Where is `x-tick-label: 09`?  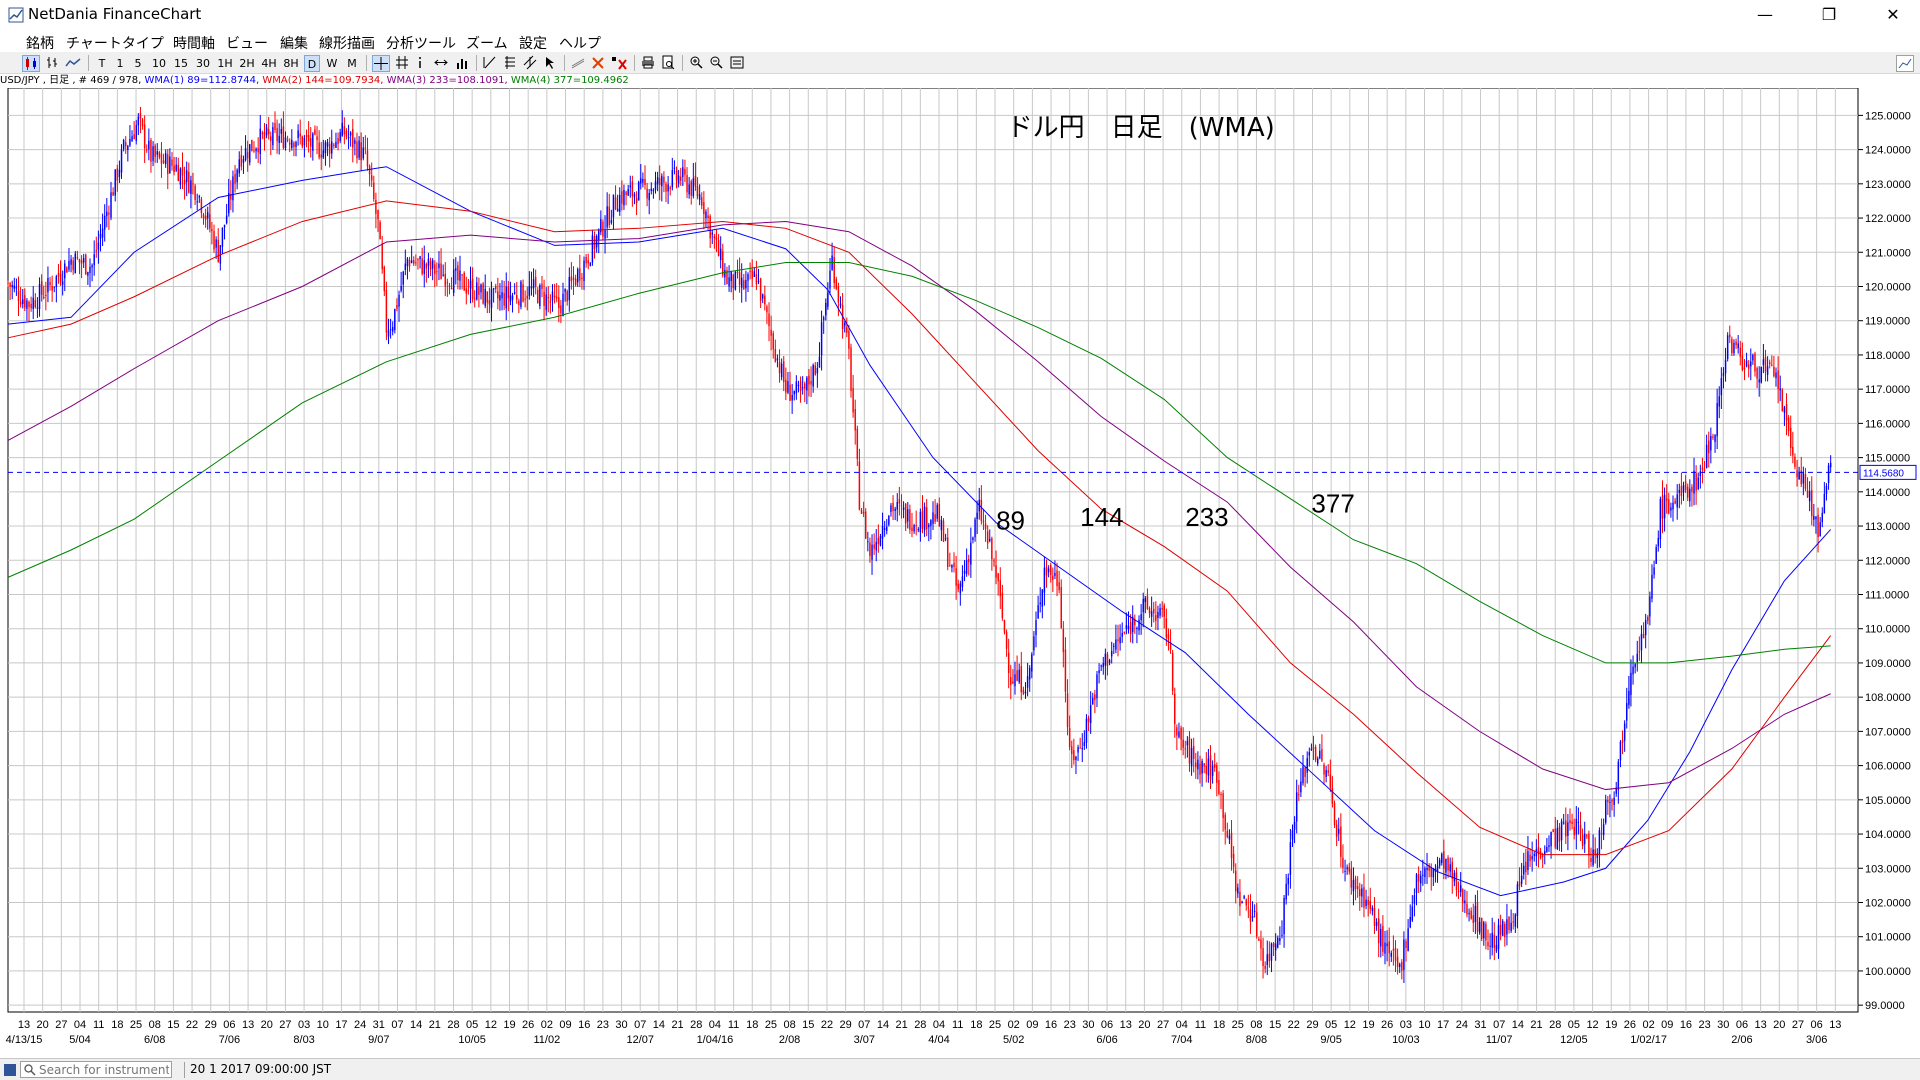 x-tick-label: 09 is located at coordinates (565, 1025).